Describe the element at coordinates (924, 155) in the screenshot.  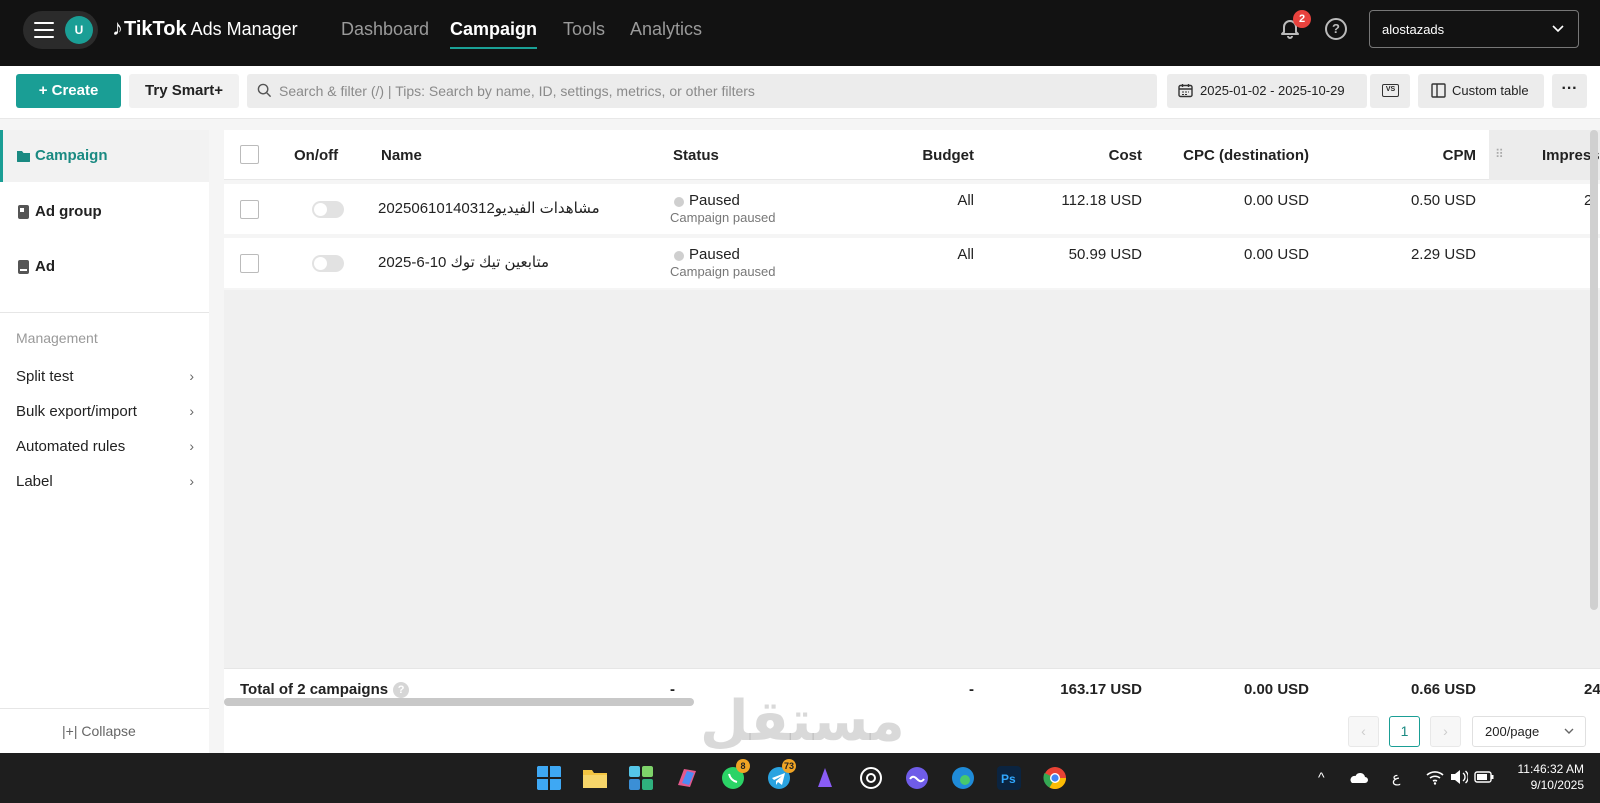
I see `col-budget: Budget` at that location.